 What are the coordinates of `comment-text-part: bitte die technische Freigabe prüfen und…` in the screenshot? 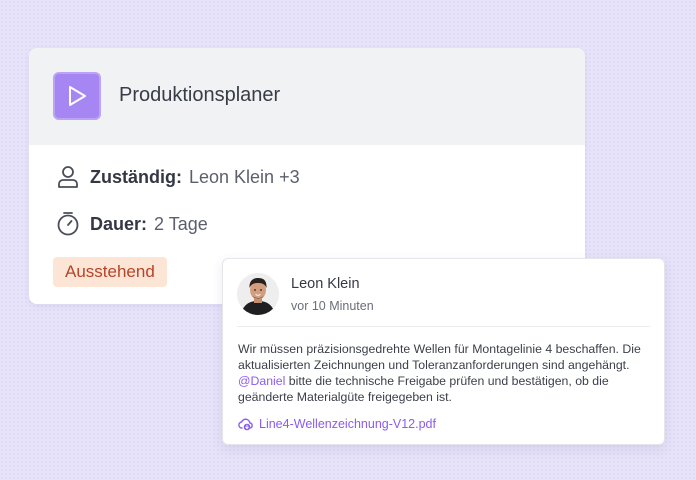 It's located at (423, 389).